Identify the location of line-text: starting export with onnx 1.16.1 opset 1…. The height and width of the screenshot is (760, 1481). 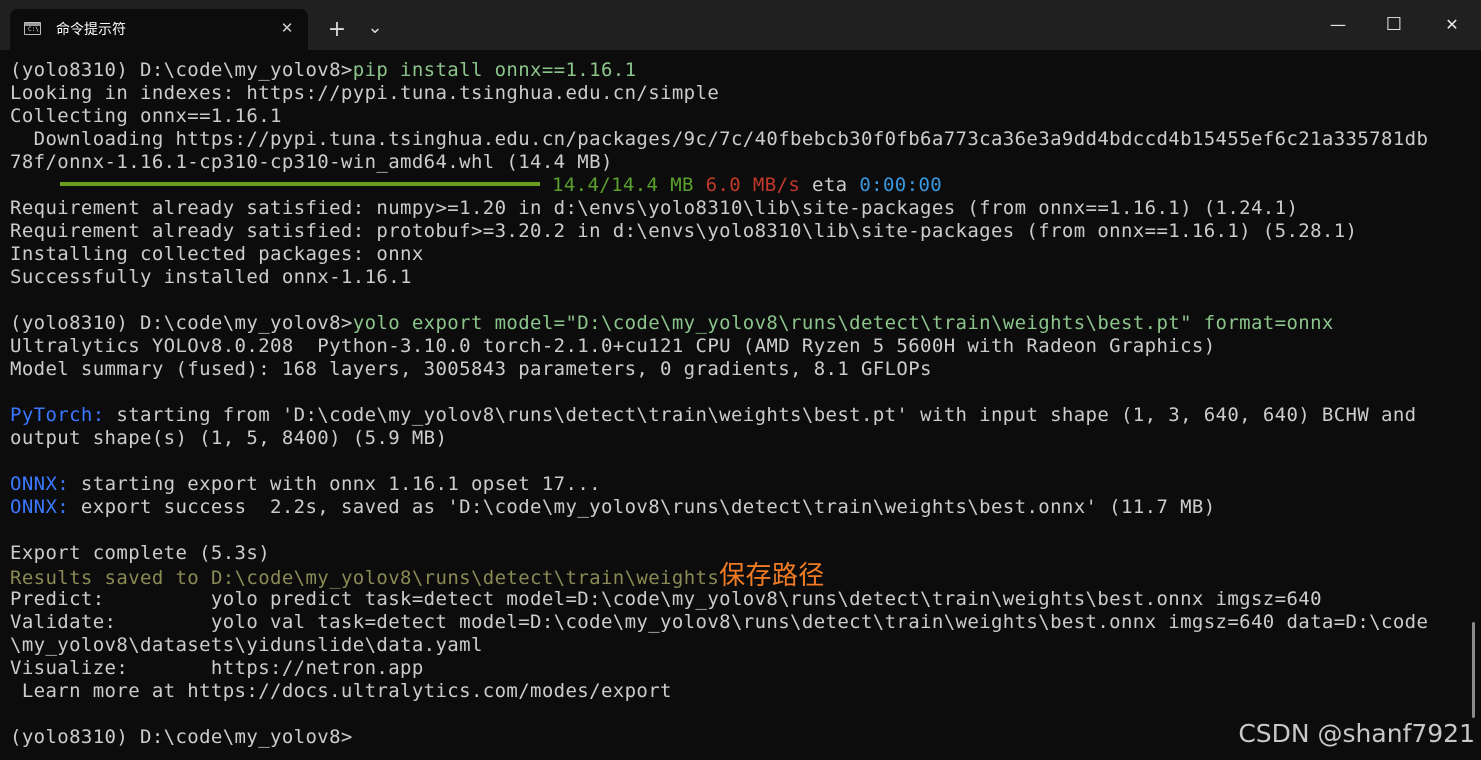
(335, 484).